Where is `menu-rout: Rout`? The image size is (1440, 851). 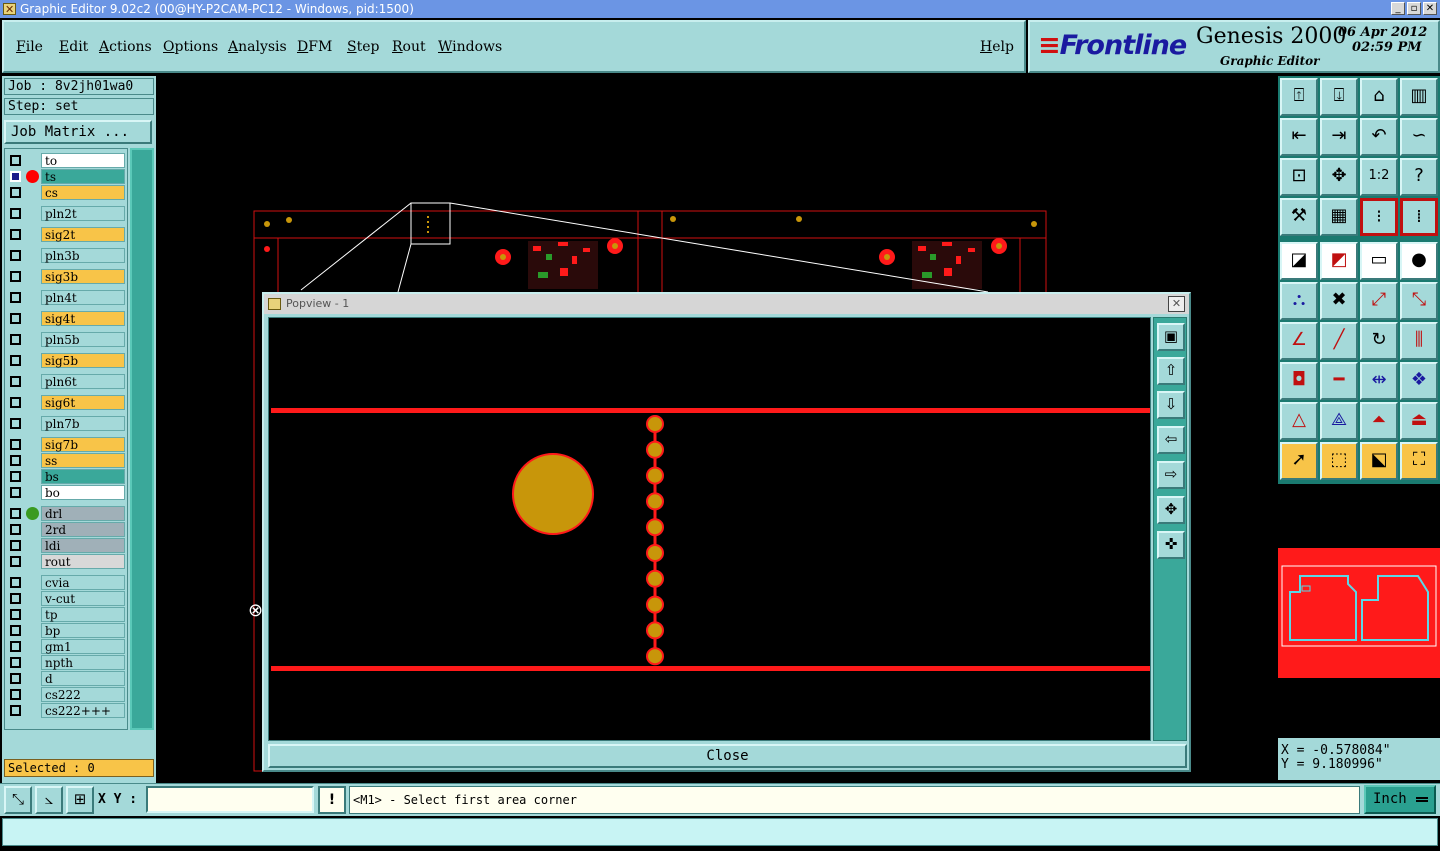
menu-rout: Rout is located at coordinates (409, 47).